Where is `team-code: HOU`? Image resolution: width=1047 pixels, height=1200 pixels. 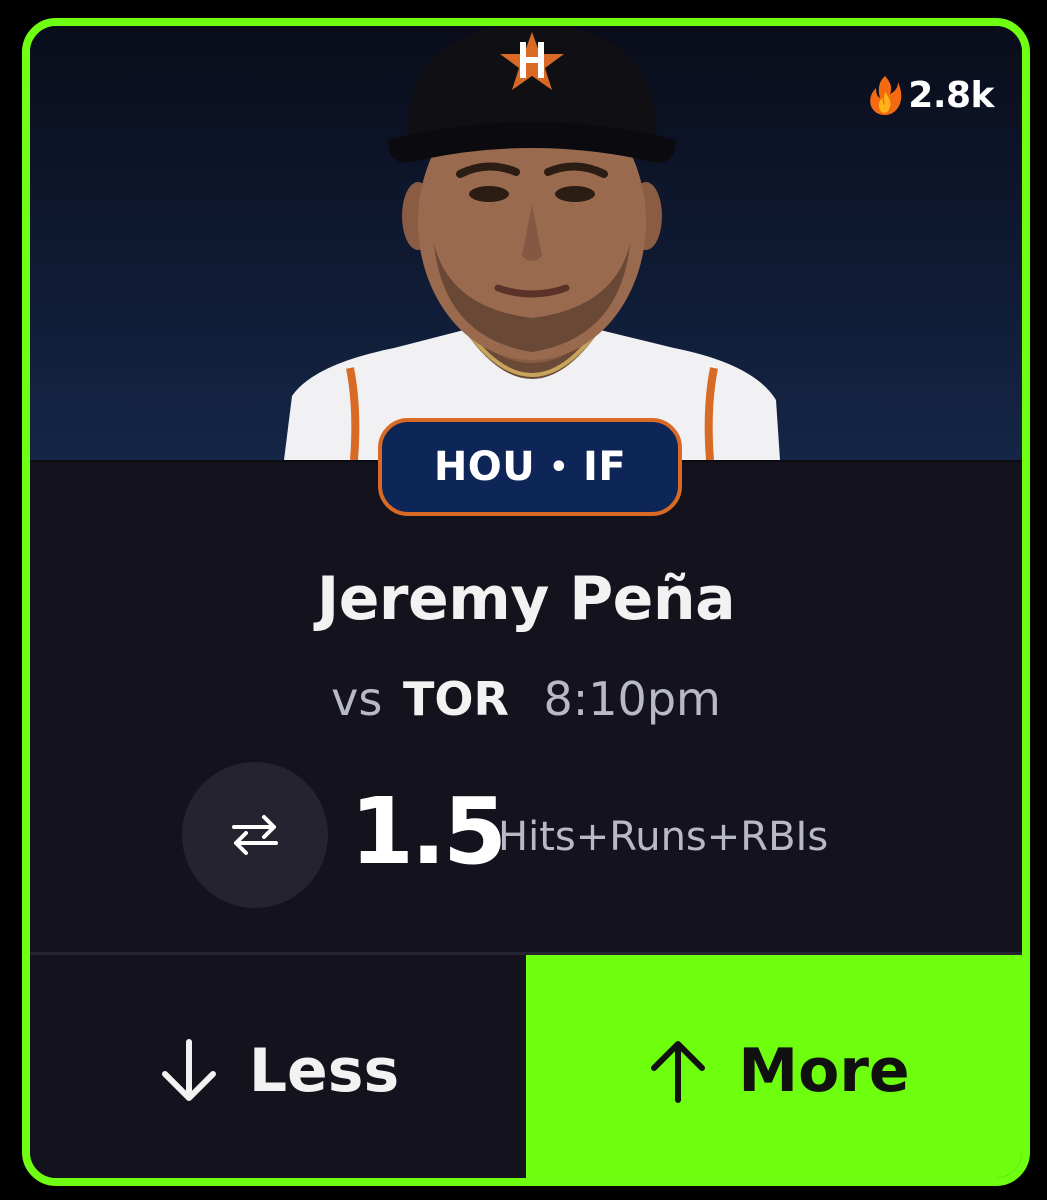
team-code: HOU is located at coordinates (484, 467).